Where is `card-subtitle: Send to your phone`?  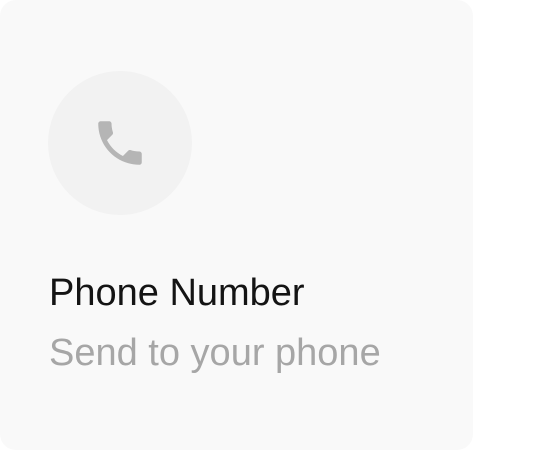 card-subtitle: Send to your phone is located at coordinates (215, 353).